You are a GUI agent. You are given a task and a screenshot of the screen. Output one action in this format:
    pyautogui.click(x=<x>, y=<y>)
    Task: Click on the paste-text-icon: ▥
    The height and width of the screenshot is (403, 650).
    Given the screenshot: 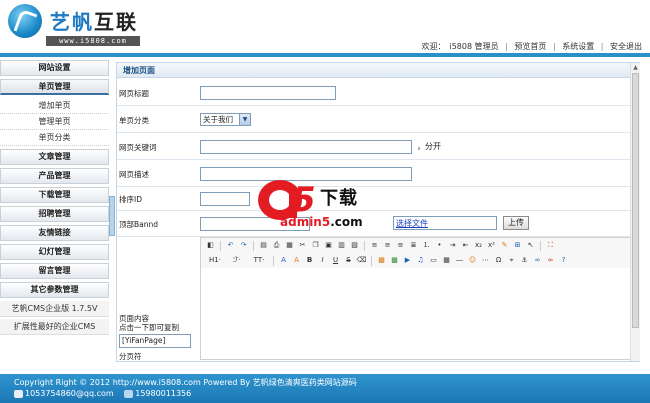 What is the action you would take?
    pyautogui.click(x=341, y=245)
    